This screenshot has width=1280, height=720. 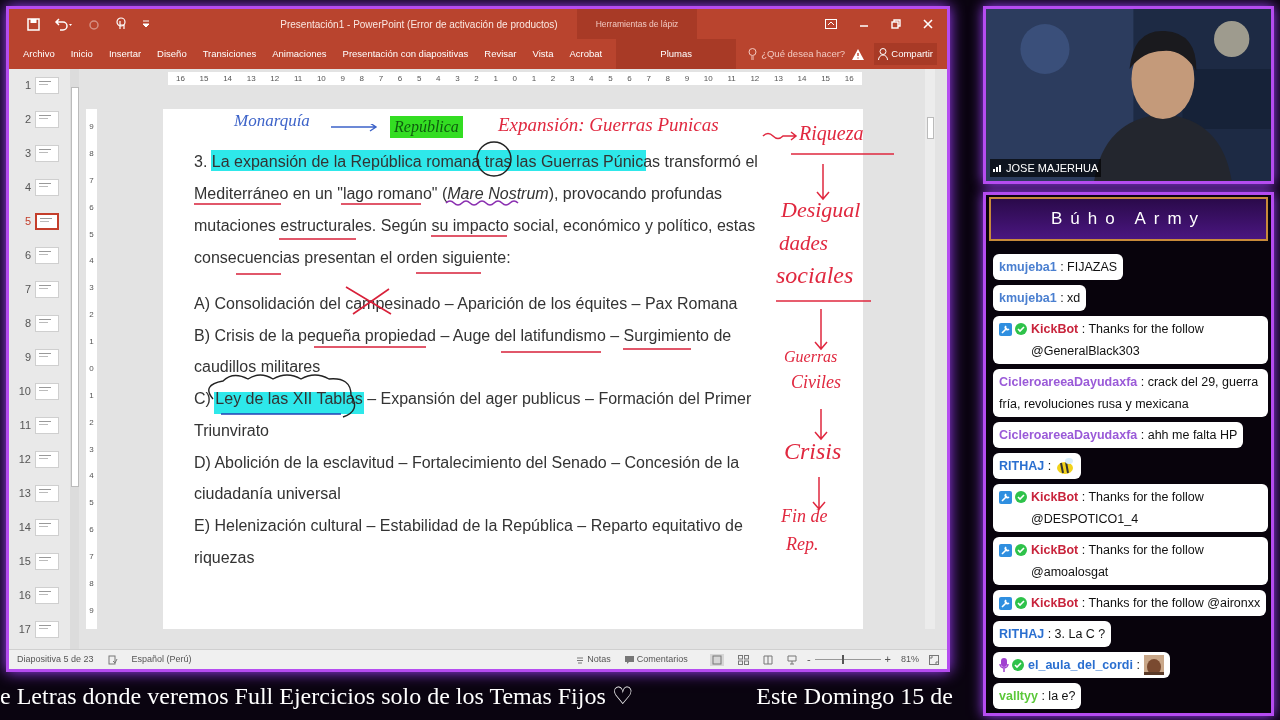 What do you see at coordinates (854, 696) in the screenshot?
I see `ticker-text: Este Domingo 15 de` at bounding box center [854, 696].